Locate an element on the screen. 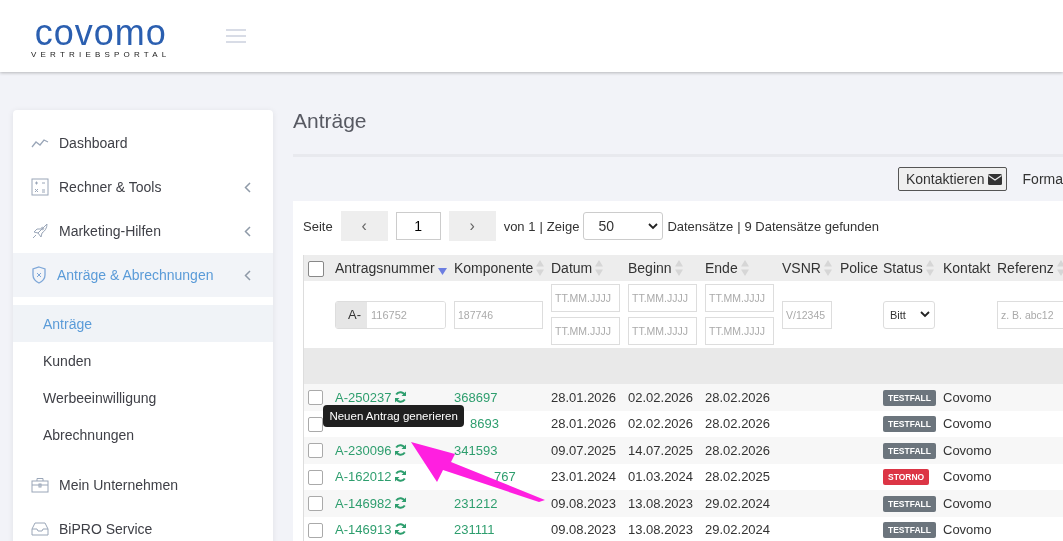 Image resolution: width=1063 pixels, height=541 pixels. page-title: Anträge is located at coordinates (330, 121).